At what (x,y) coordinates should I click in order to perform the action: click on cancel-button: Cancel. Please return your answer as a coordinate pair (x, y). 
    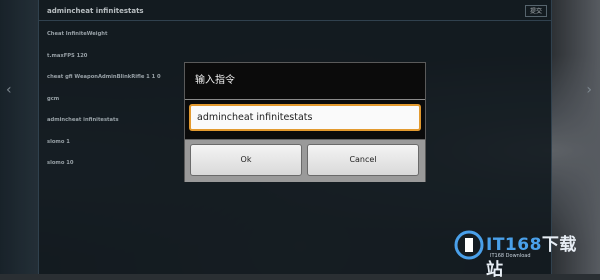
    Looking at the image, I should click on (363, 160).